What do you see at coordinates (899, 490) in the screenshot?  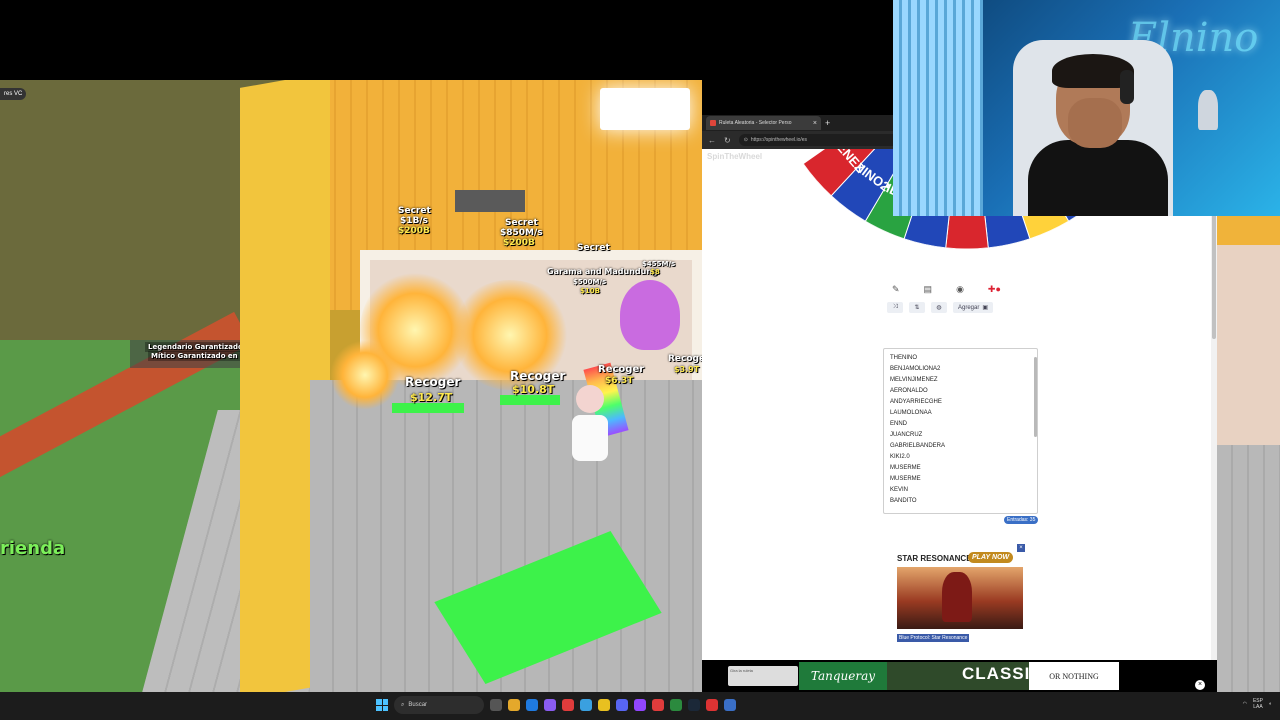 I see `entry-item: KEVIN` at bounding box center [899, 490].